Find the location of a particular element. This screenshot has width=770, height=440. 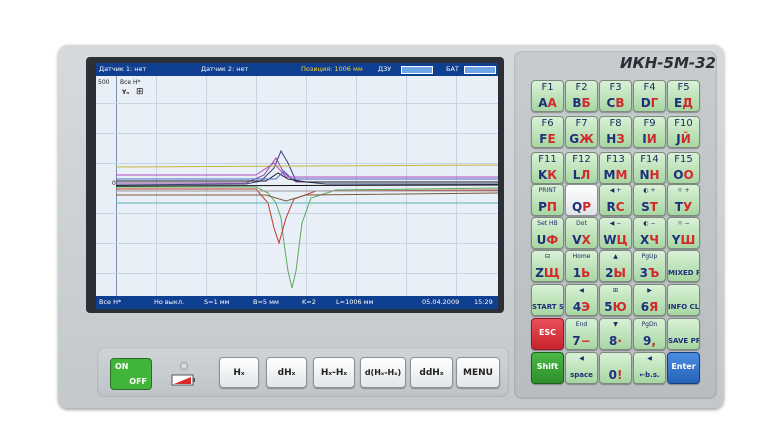

key-function-label: F2 is located at coordinates (581, 87).